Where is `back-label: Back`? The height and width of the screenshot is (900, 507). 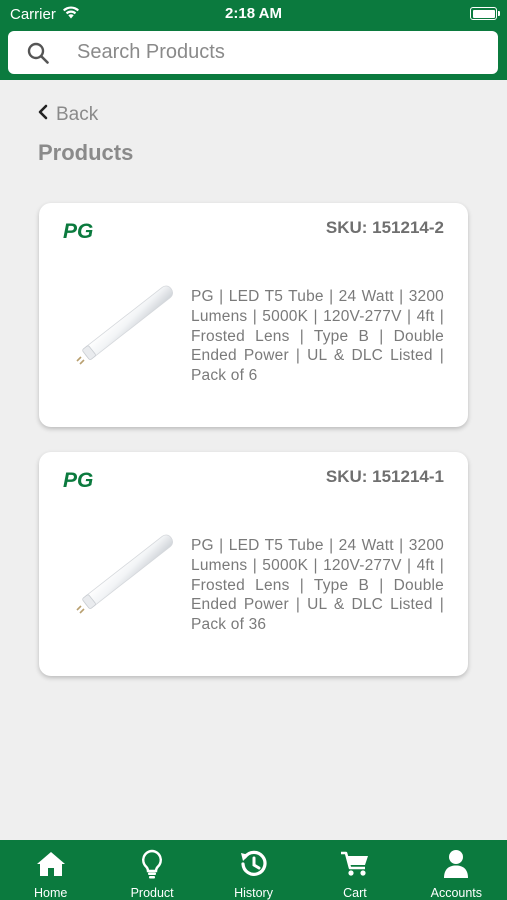
back-label: Back is located at coordinates (77, 114).